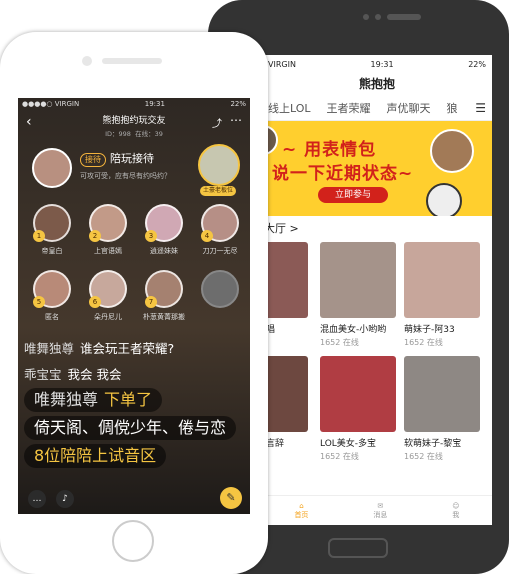 The width and height of the screenshot is (509, 574). I want to click on status-bar: ●●●●○ VIRGIN 19:31 22%, so click(134, 104).